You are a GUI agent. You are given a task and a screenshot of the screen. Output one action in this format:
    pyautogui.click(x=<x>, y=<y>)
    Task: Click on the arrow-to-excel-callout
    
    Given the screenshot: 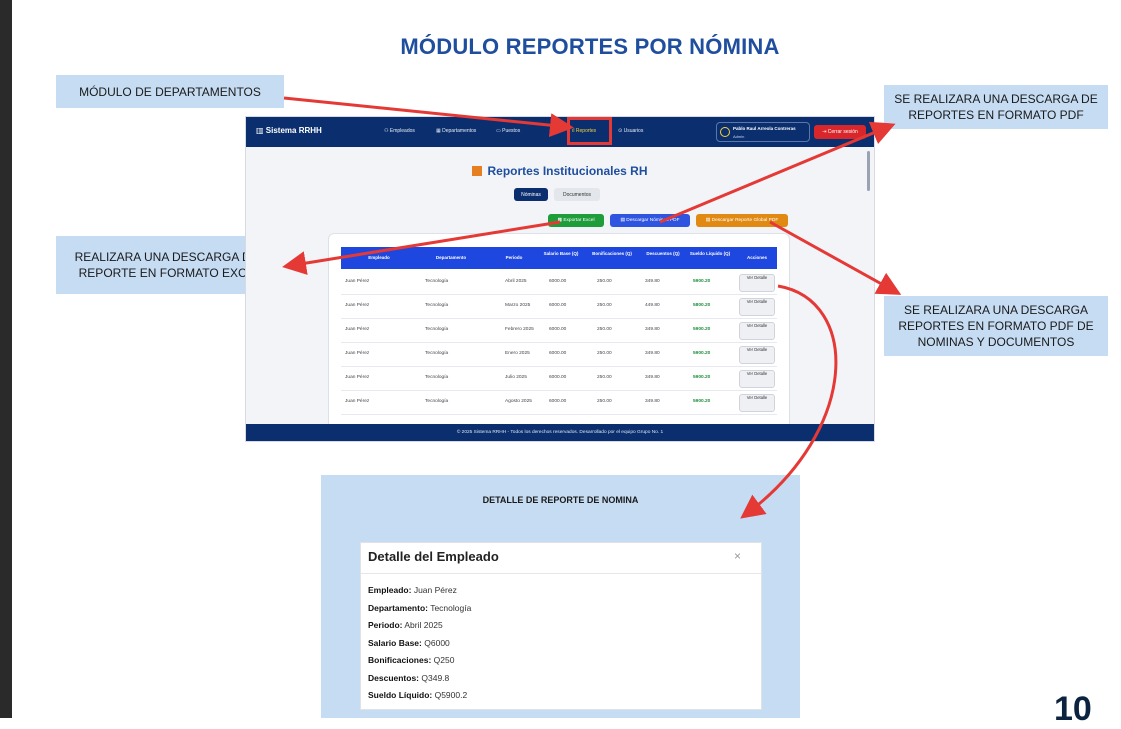 What is the action you would take?
    pyautogui.click(x=421, y=247)
    